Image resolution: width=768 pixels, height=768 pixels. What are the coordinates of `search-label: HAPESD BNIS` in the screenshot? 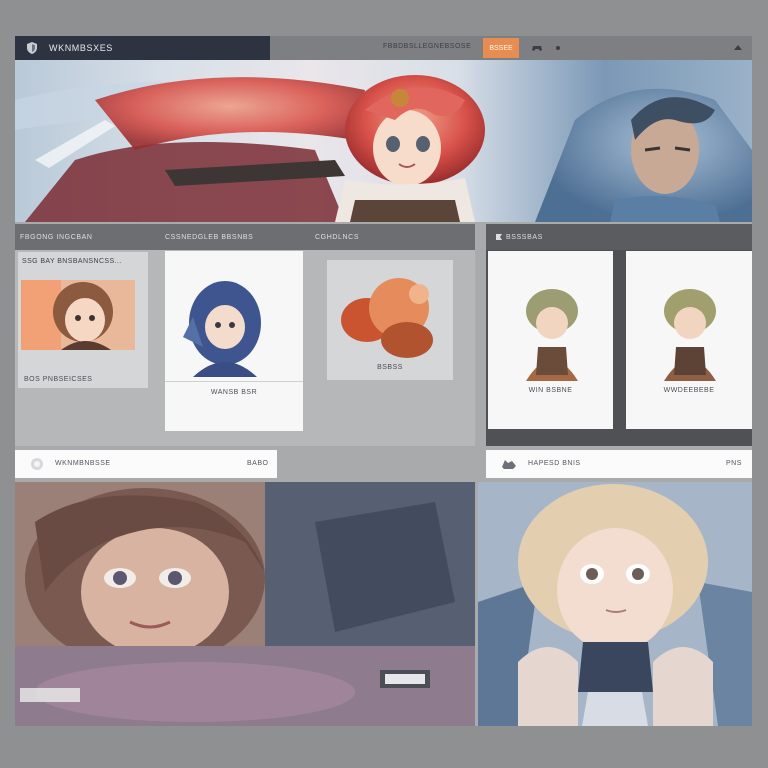 It's located at (554, 463).